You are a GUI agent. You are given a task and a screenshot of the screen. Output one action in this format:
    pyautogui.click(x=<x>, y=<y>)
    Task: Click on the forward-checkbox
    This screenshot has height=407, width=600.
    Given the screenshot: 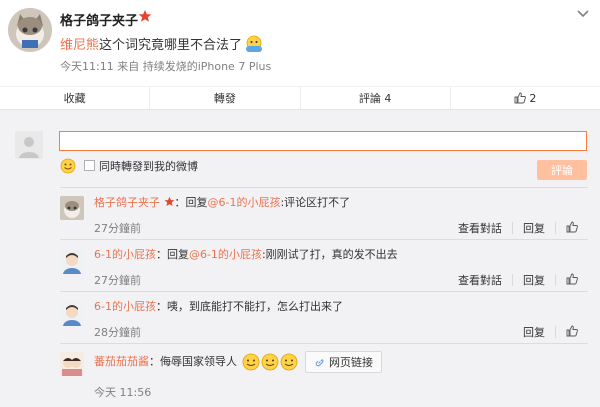 What is the action you would take?
    pyautogui.click(x=89, y=165)
    